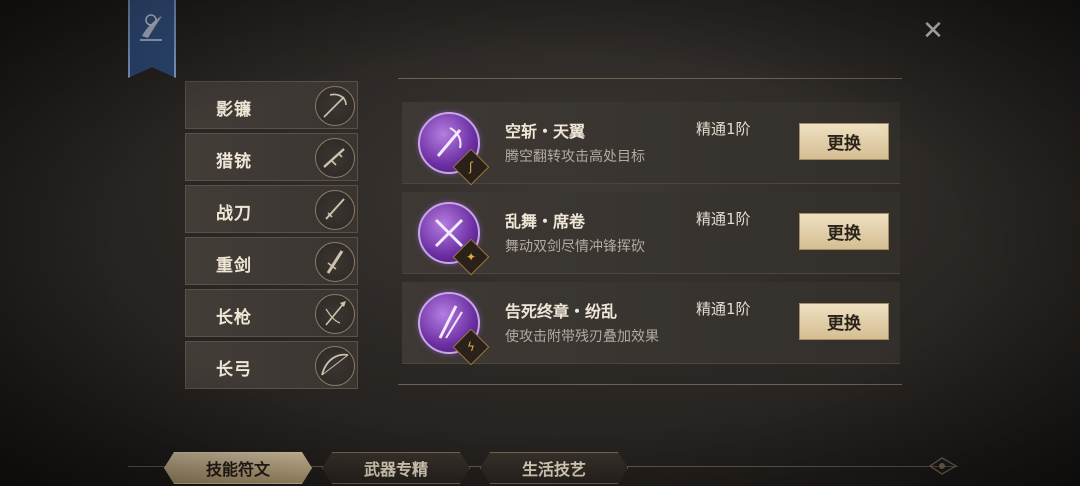  I want to click on skill-row: ʃ 空斩・天翼 腾空翻转攻击高处目标 精通1阶 更换, so click(651, 144).